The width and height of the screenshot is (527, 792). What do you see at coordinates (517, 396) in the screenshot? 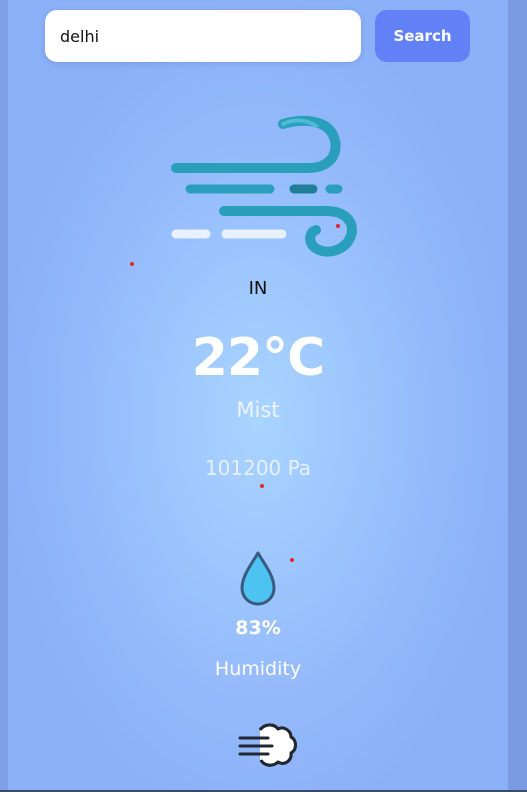
I see `right-scrollbar-track` at bounding box center [517, 396].